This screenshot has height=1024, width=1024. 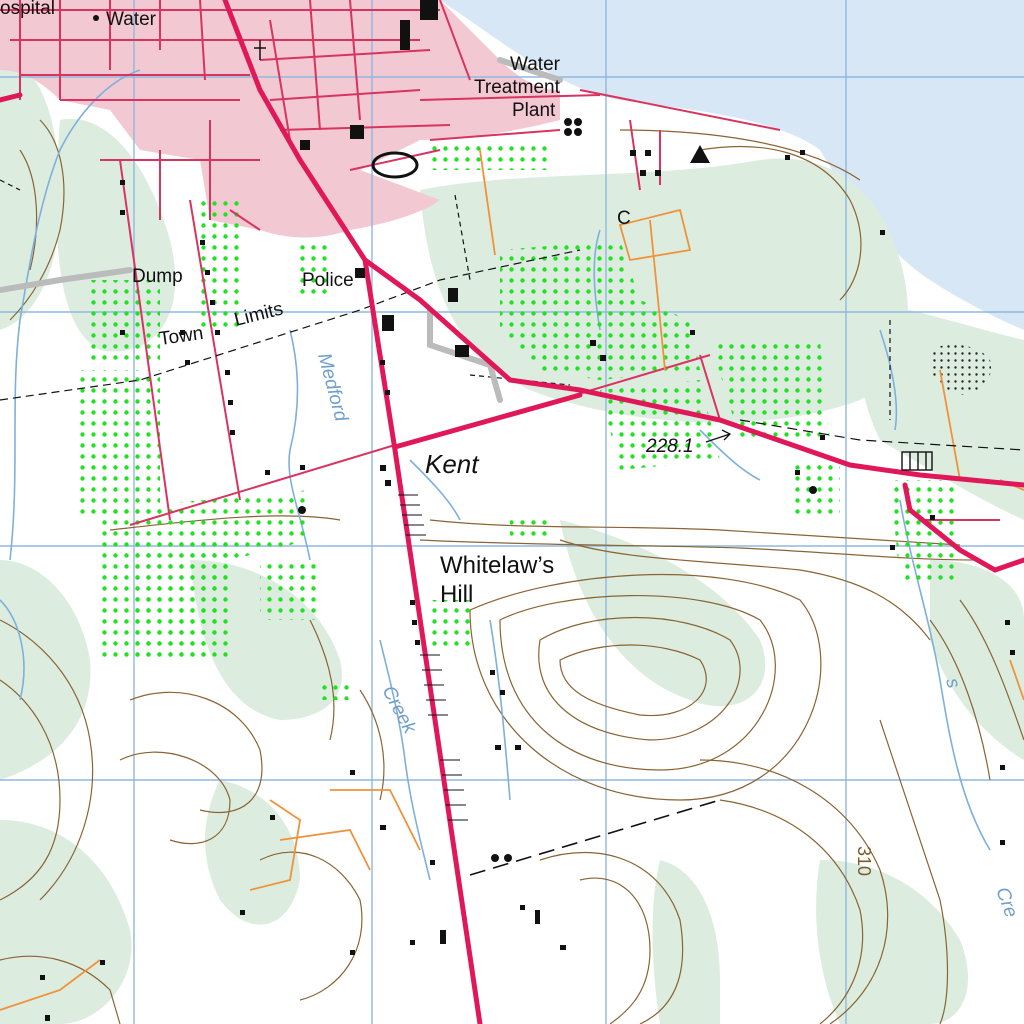 What do you see at coordinates (535, 64) in the screenshot?
I see `label-water-treatment-line1: Water` at bounding box center [535, 64].